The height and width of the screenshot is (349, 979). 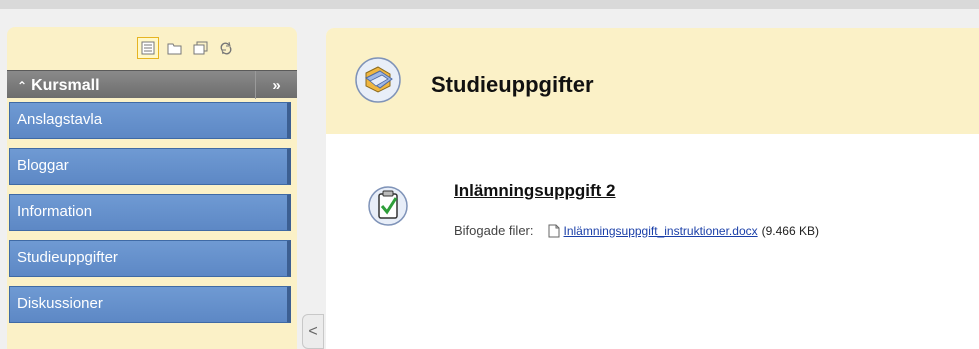 What do you see at coordinates (148, 48) in the screenshot?
I see `list-view-icon` at bounding box center [148, 48].